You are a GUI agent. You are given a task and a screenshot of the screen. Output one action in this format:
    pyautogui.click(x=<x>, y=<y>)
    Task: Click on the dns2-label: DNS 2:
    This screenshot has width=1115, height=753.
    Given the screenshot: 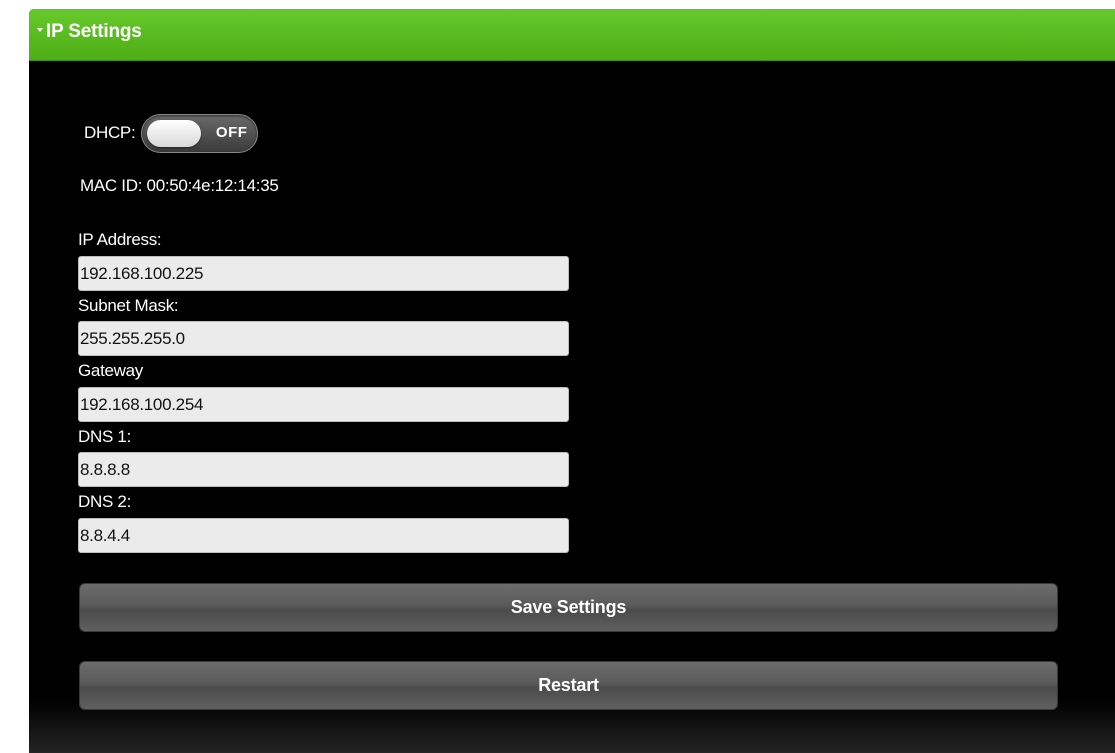 What is the action you would take?
    pyautogui.click(x=104, y=501)
    